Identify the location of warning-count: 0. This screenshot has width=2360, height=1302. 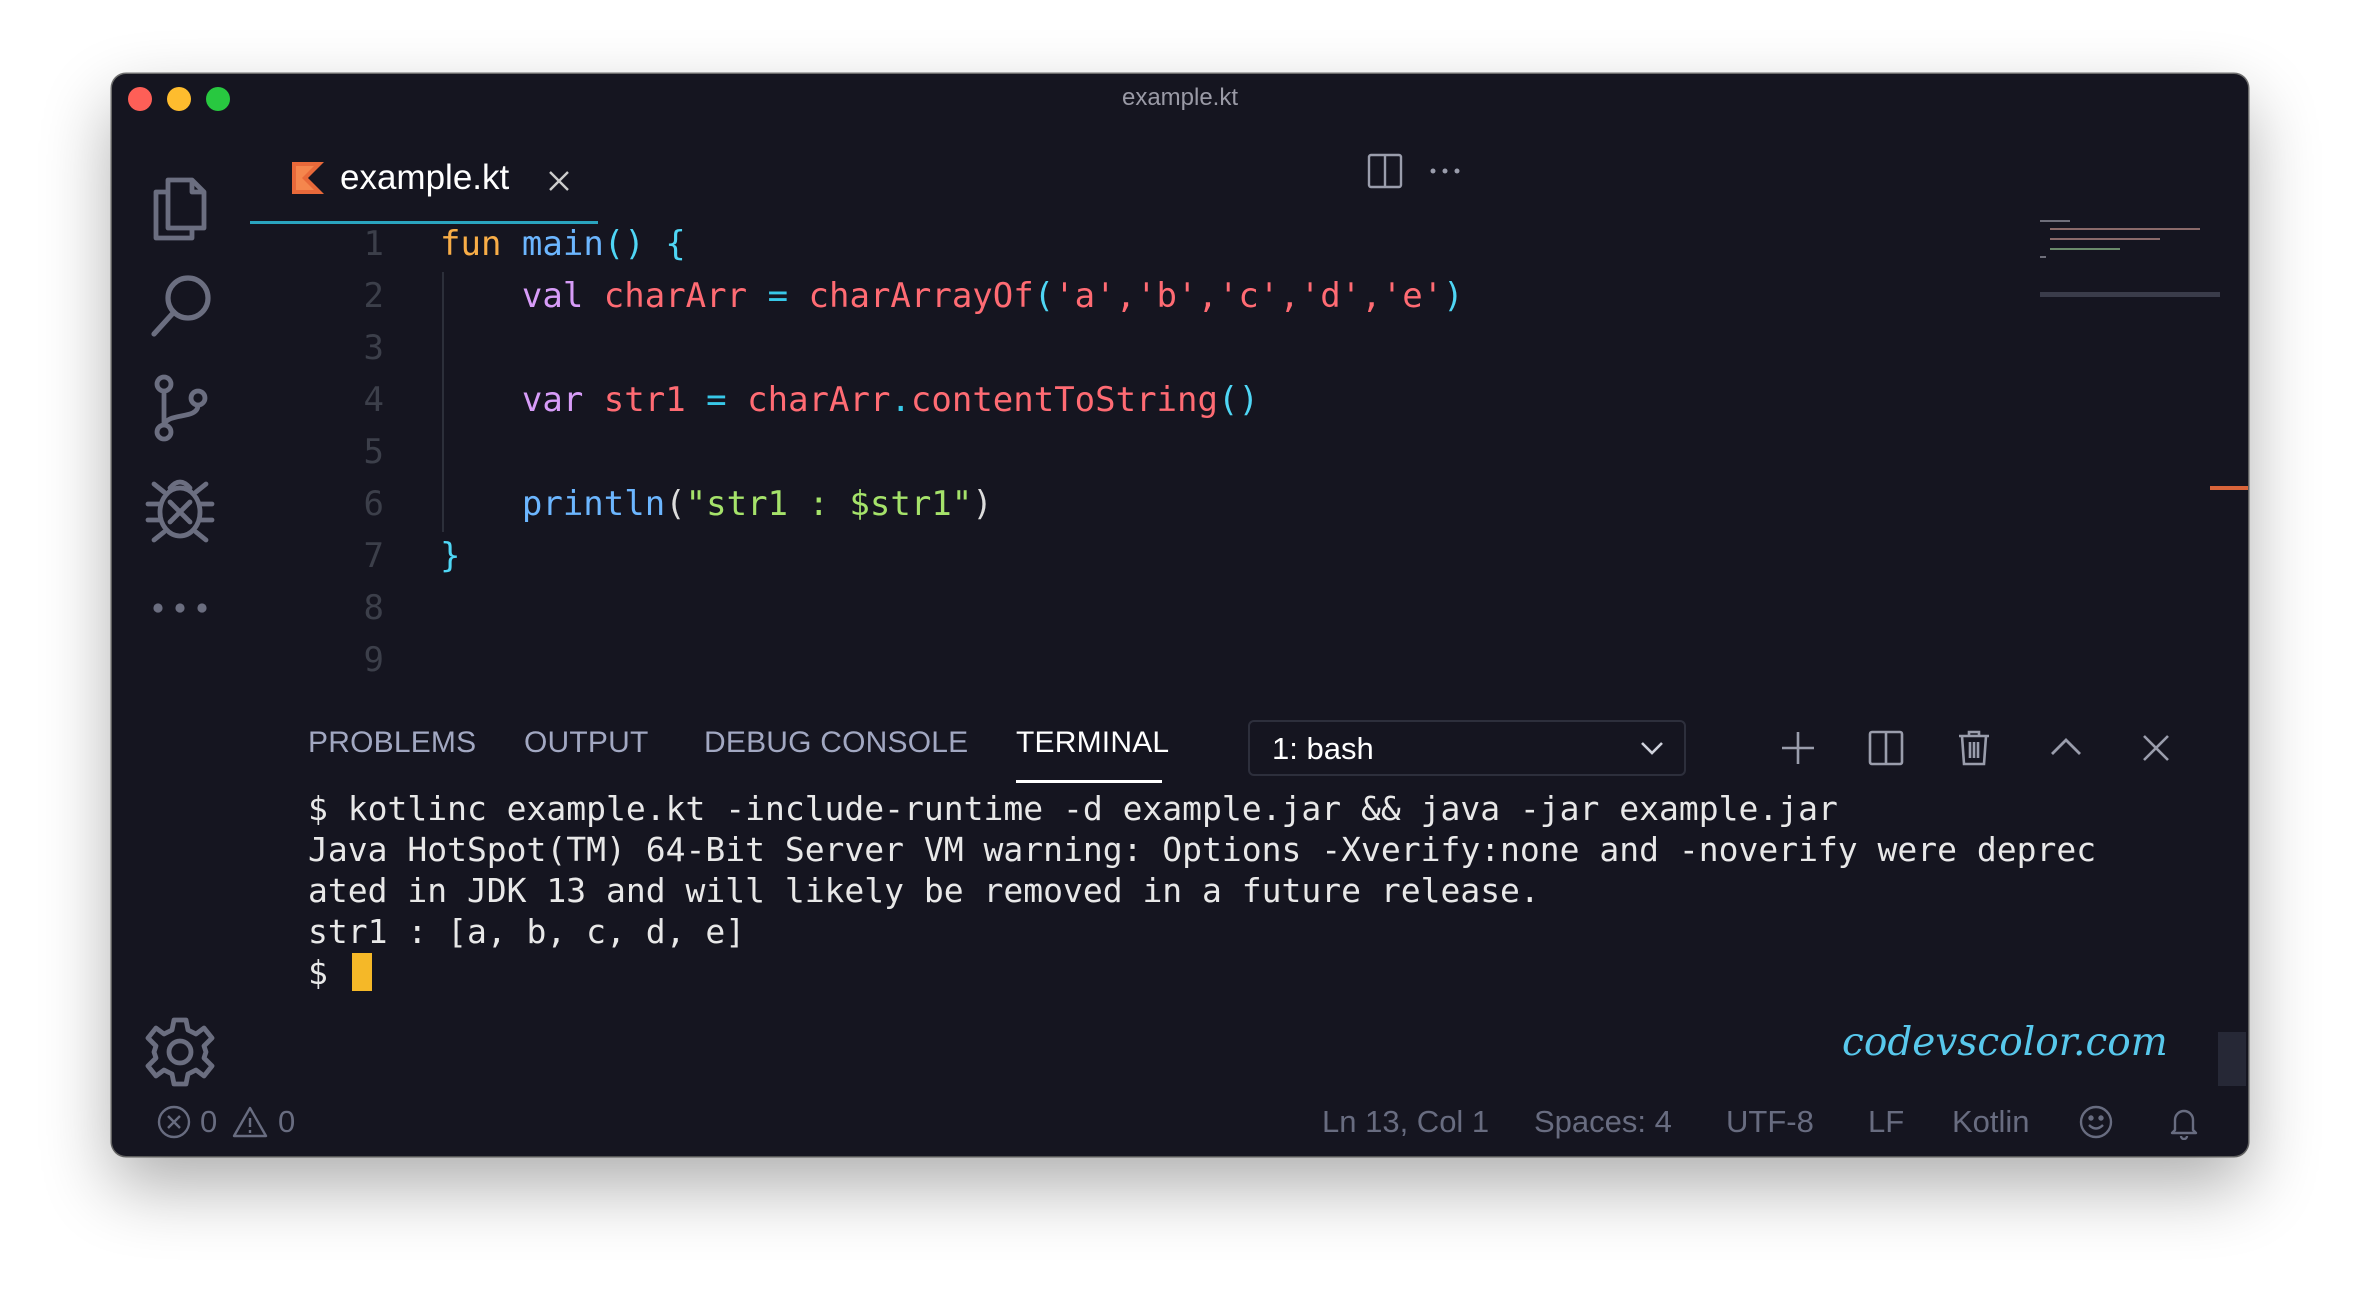
(286, 1122).